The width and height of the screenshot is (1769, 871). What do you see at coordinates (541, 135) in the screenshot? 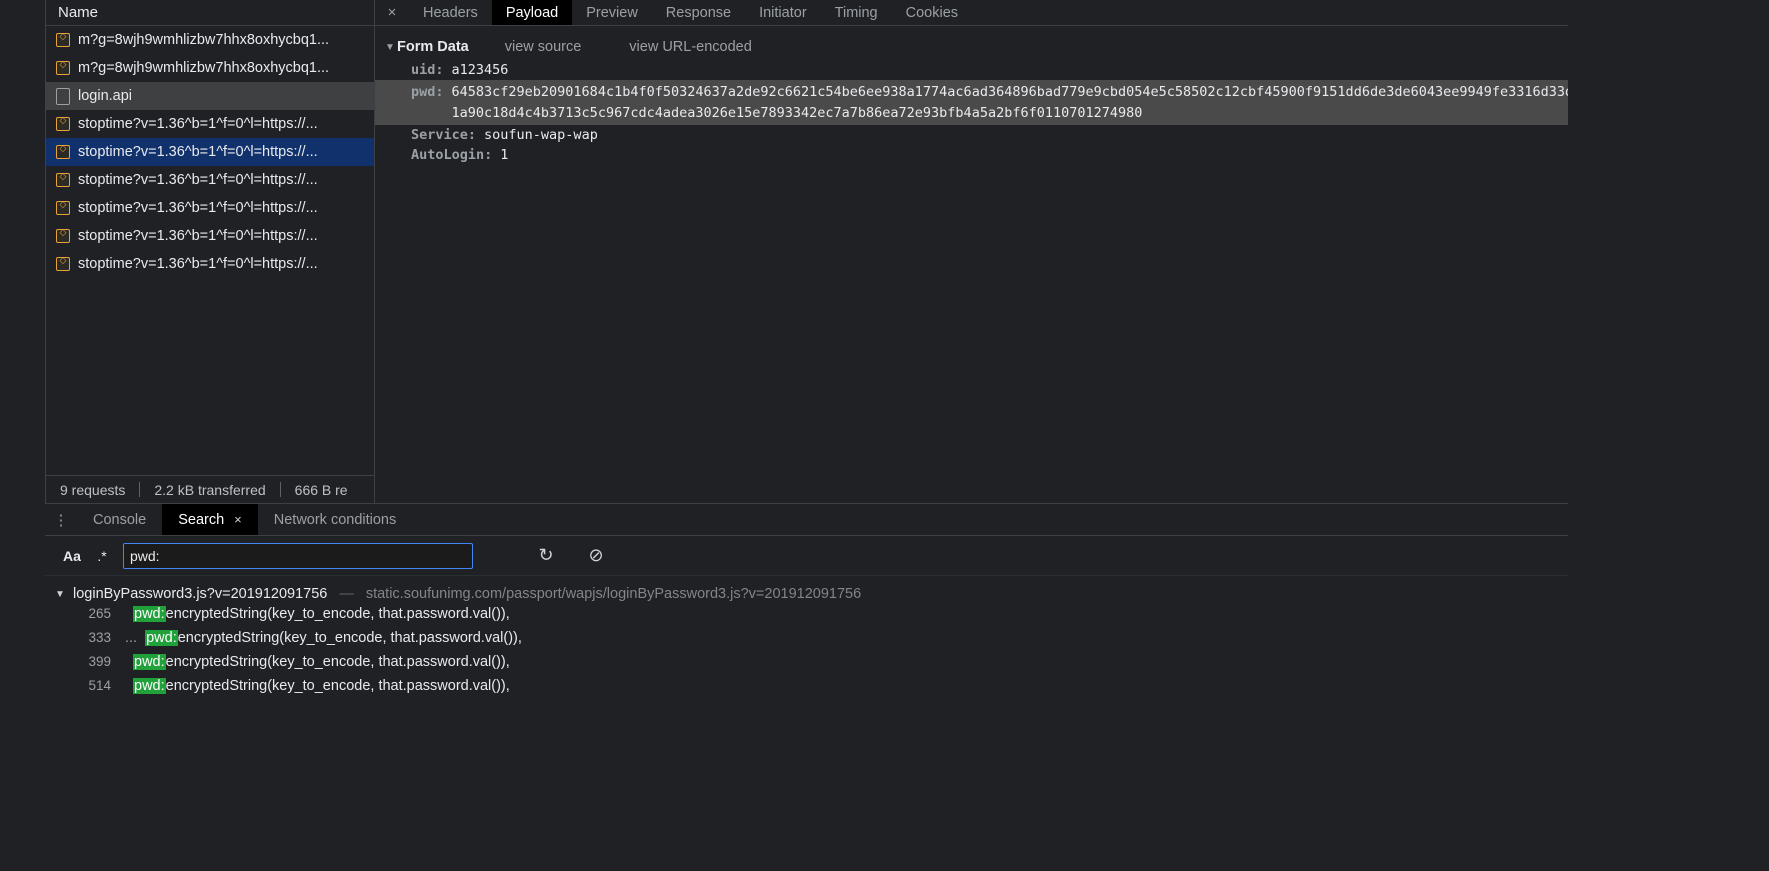
I see `payload-field-value: soufun-wap-wap` at bounding box center [541, 135].